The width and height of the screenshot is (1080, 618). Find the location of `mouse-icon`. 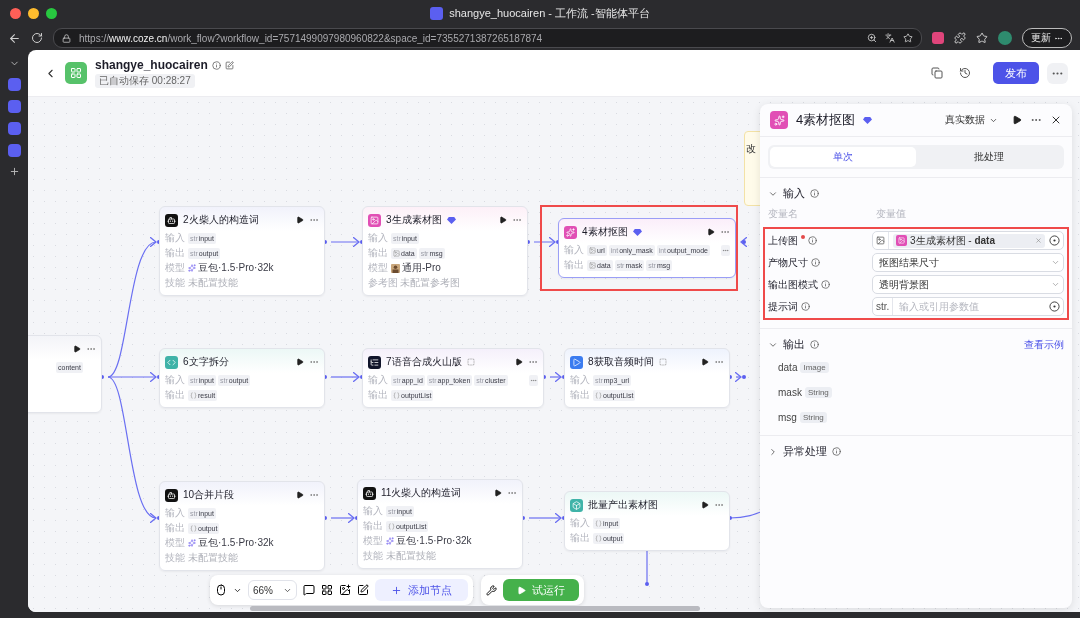

mouse-icon is located at coordinates (221, 590).